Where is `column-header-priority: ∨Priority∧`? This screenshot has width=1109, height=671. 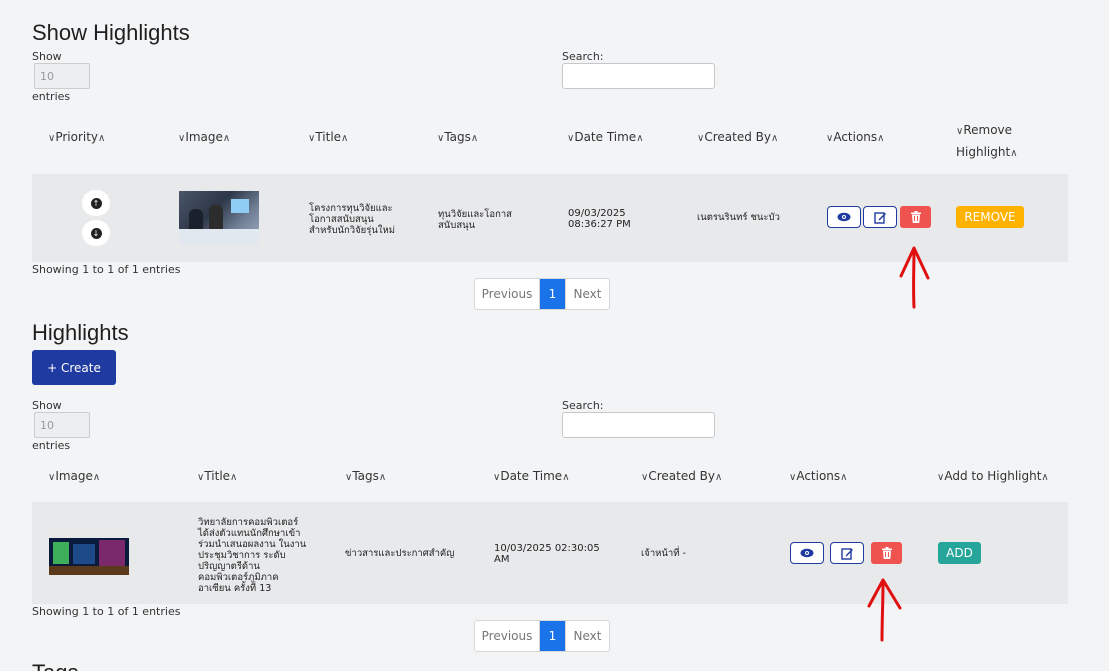
column-header-priority: ∨Priority∧ is located at coordinates (76, 137).